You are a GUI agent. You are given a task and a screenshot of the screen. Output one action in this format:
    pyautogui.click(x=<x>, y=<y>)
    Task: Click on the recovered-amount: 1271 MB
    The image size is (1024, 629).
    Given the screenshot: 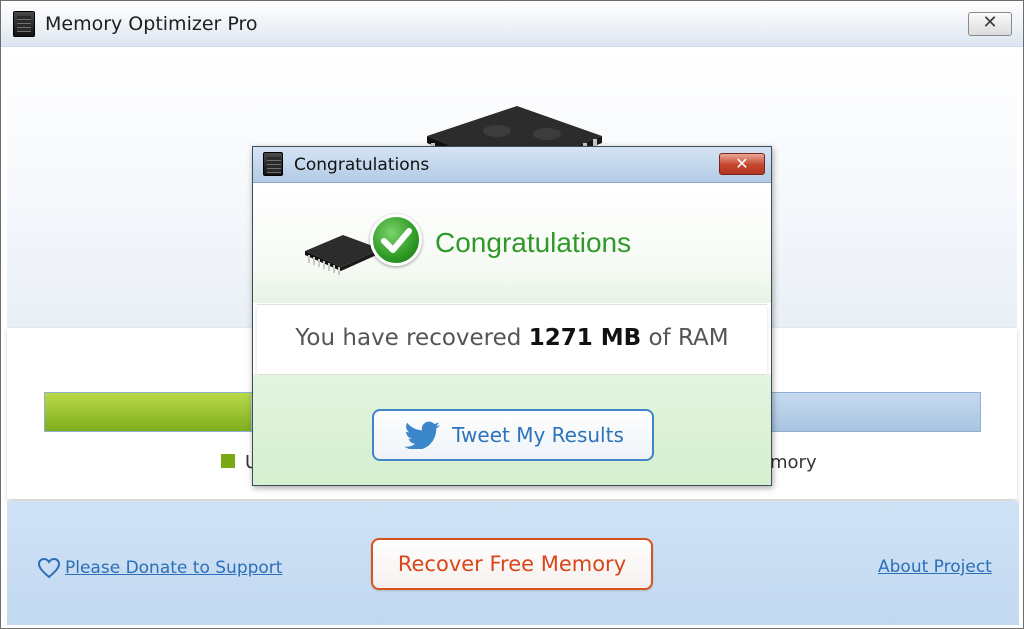 What is the action you would take?
    pyautogui.click(x=585, y=338)
    